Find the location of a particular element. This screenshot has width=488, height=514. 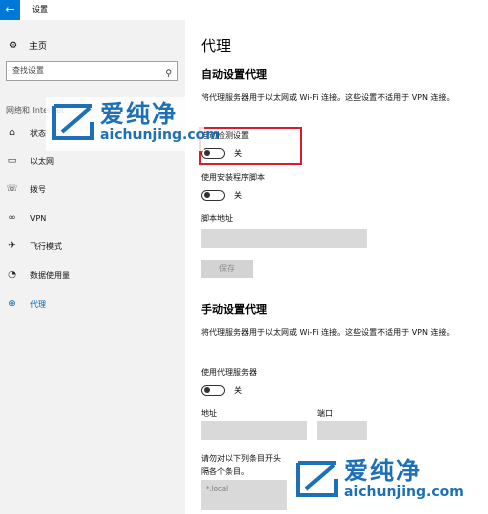

search-placeholder: 查找设置 is located at coordinates (28, 70).